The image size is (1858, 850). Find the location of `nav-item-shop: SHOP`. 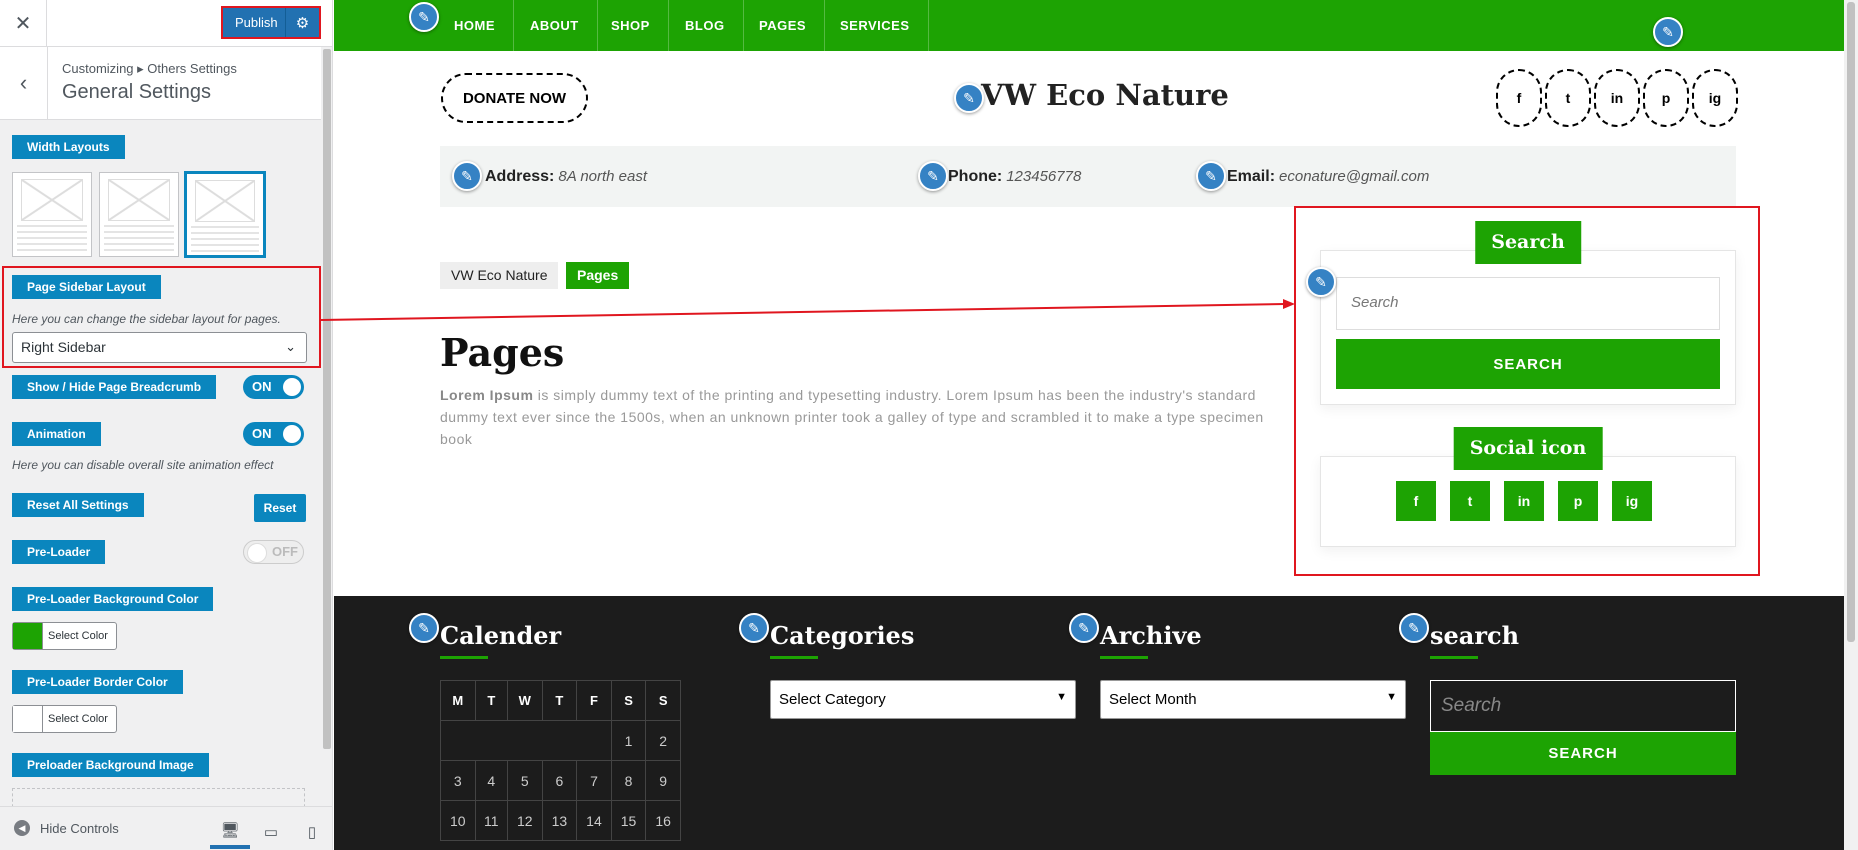

nav-item-shop: SHOP is located at coordinates (631, 25).